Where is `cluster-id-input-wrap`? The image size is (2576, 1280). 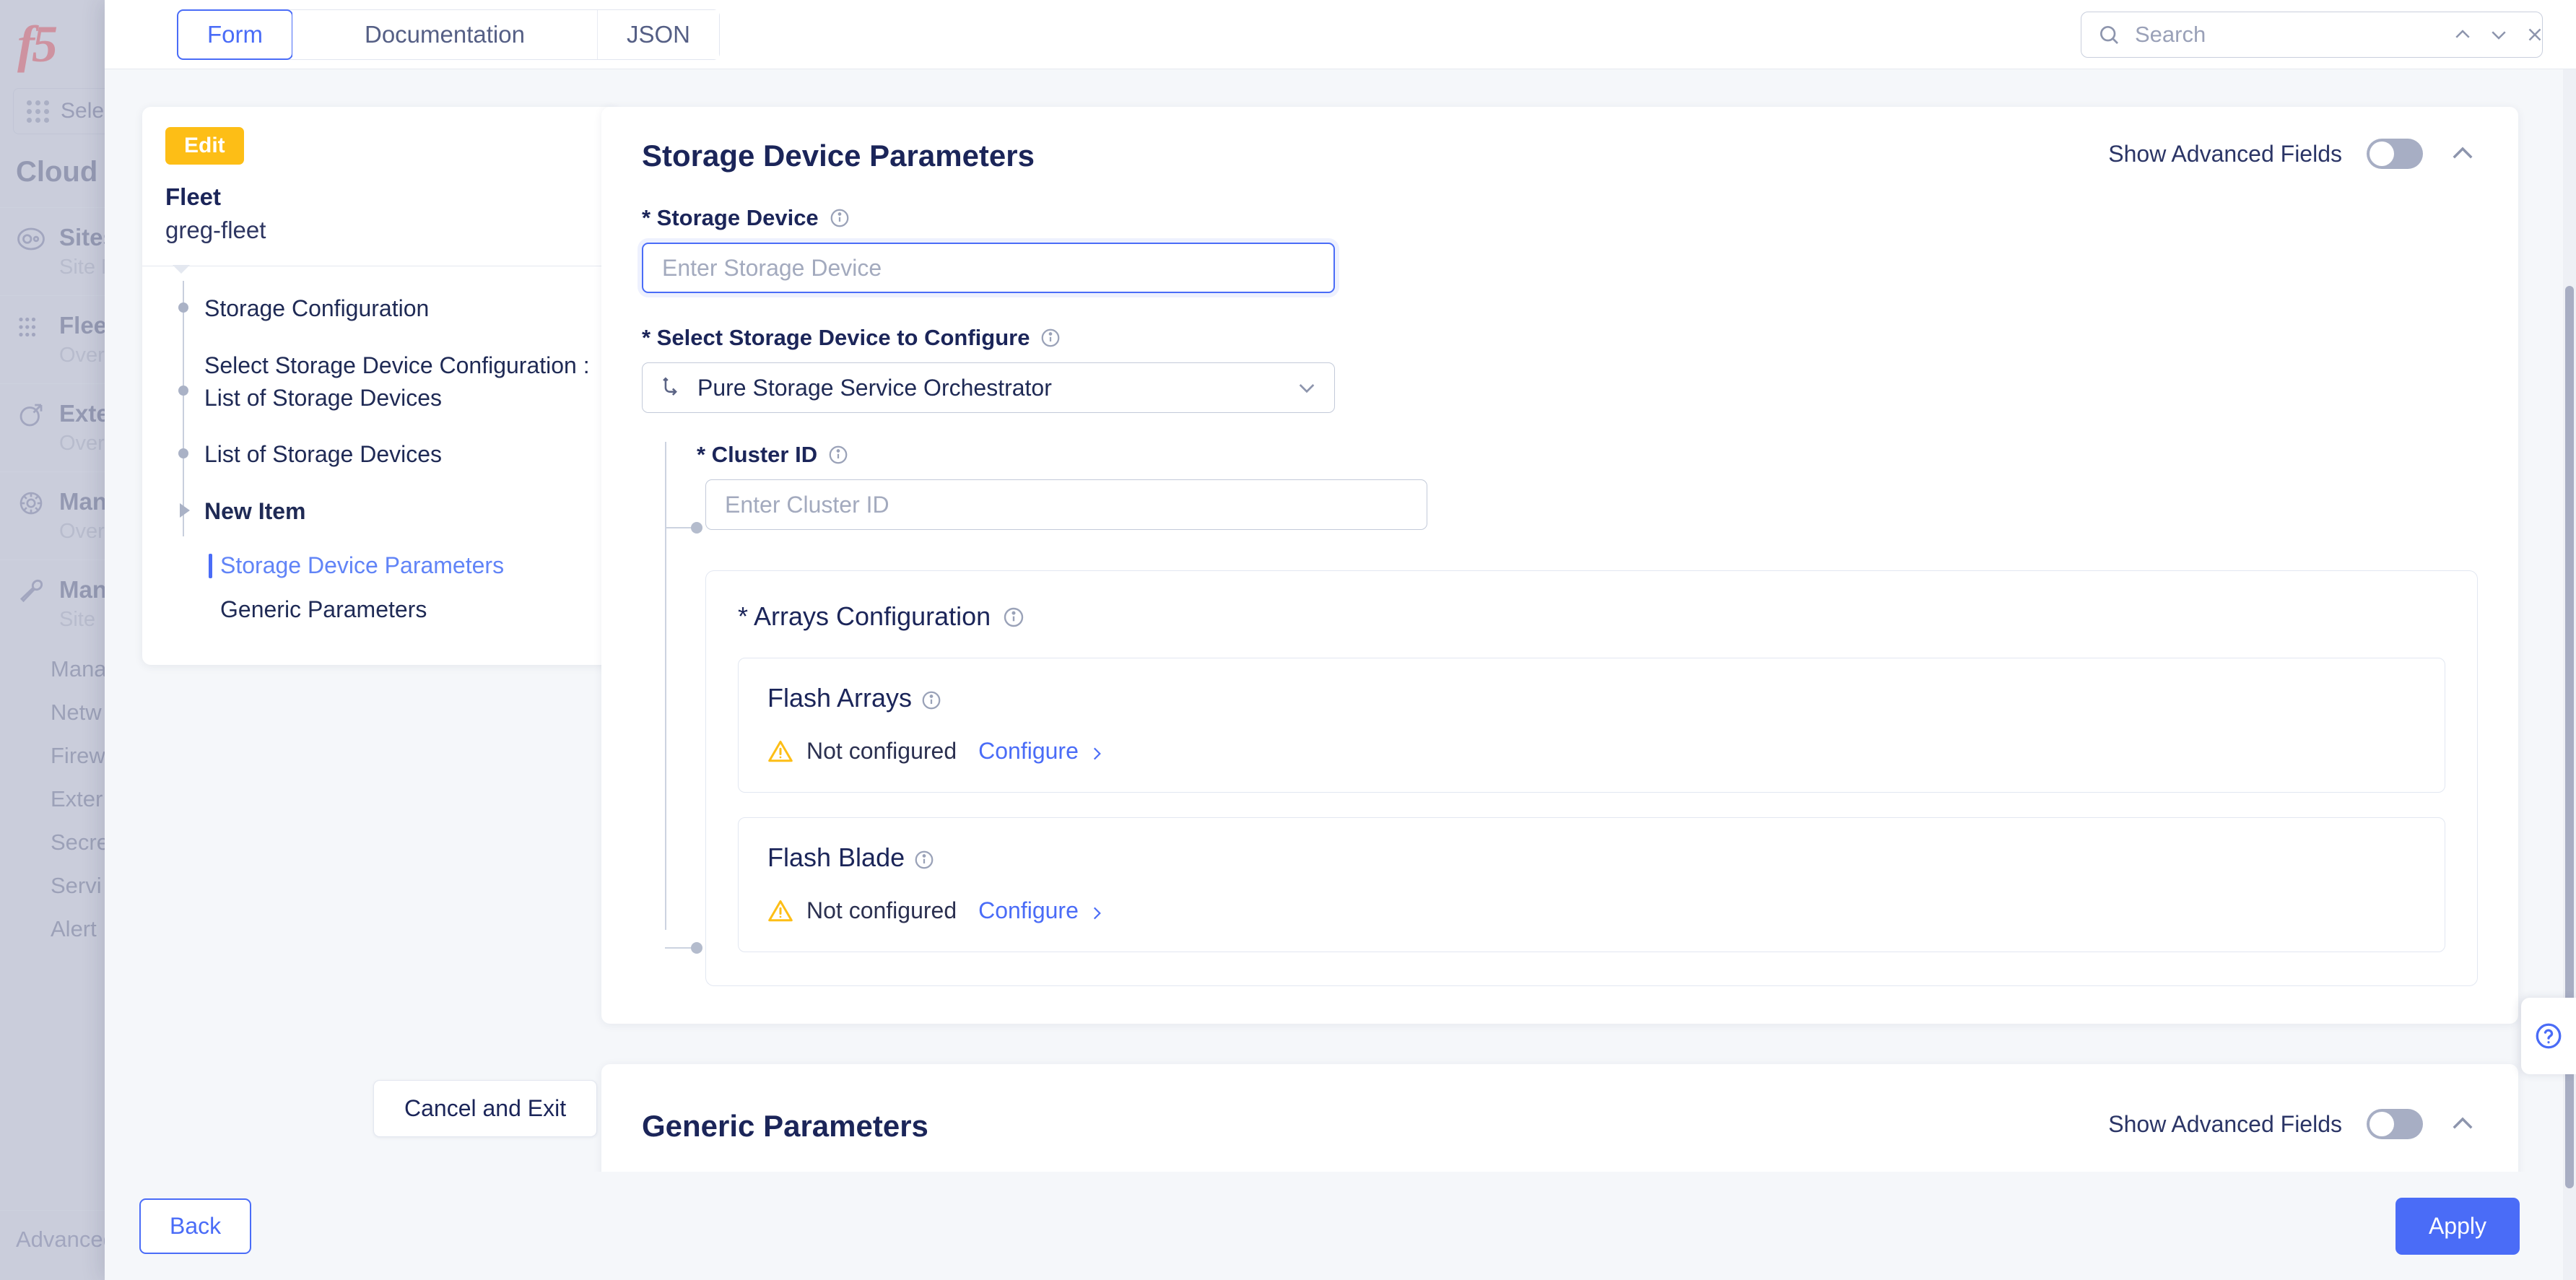
cluster-id-input-wrap is located at coordinates (1591, 504).